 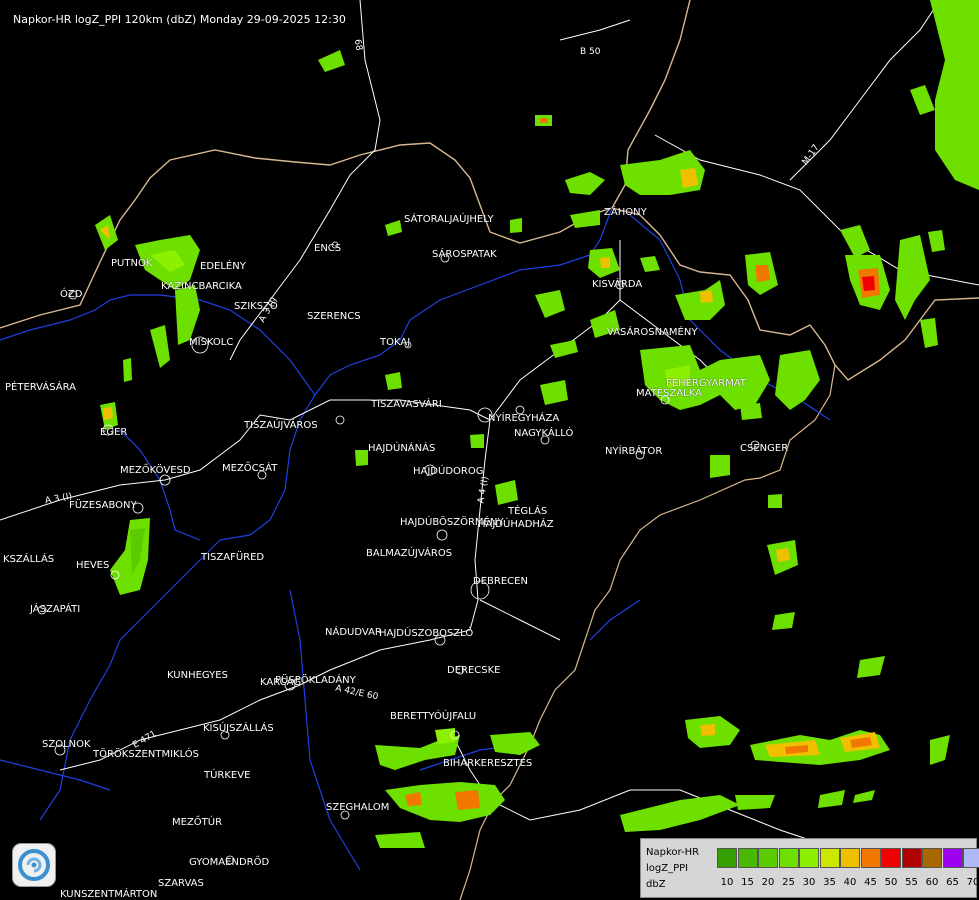 I want to click on town-miskolc: MISKOLC, so click(x=211, y=342).